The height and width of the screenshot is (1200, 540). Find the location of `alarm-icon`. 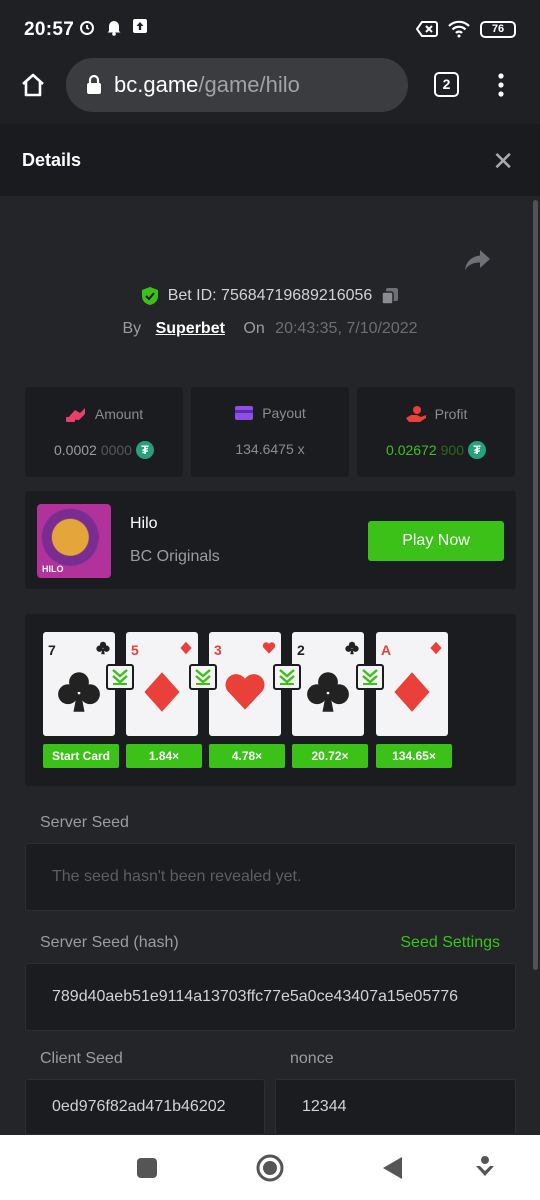

alarm-icon is located at coordinates (87, 28).